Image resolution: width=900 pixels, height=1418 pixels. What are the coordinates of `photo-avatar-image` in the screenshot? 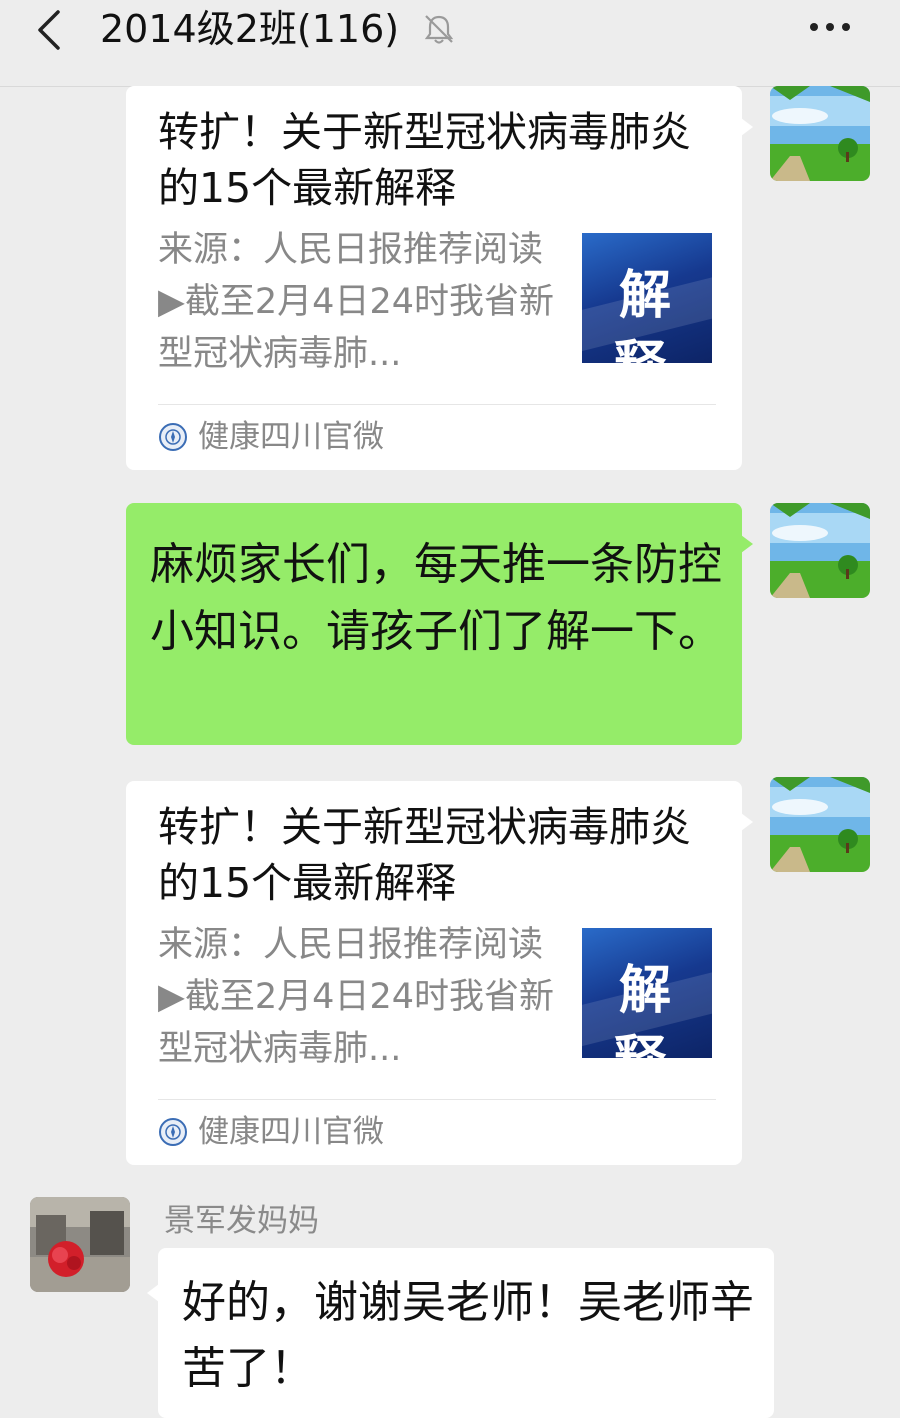 It's located at (80, 1244).